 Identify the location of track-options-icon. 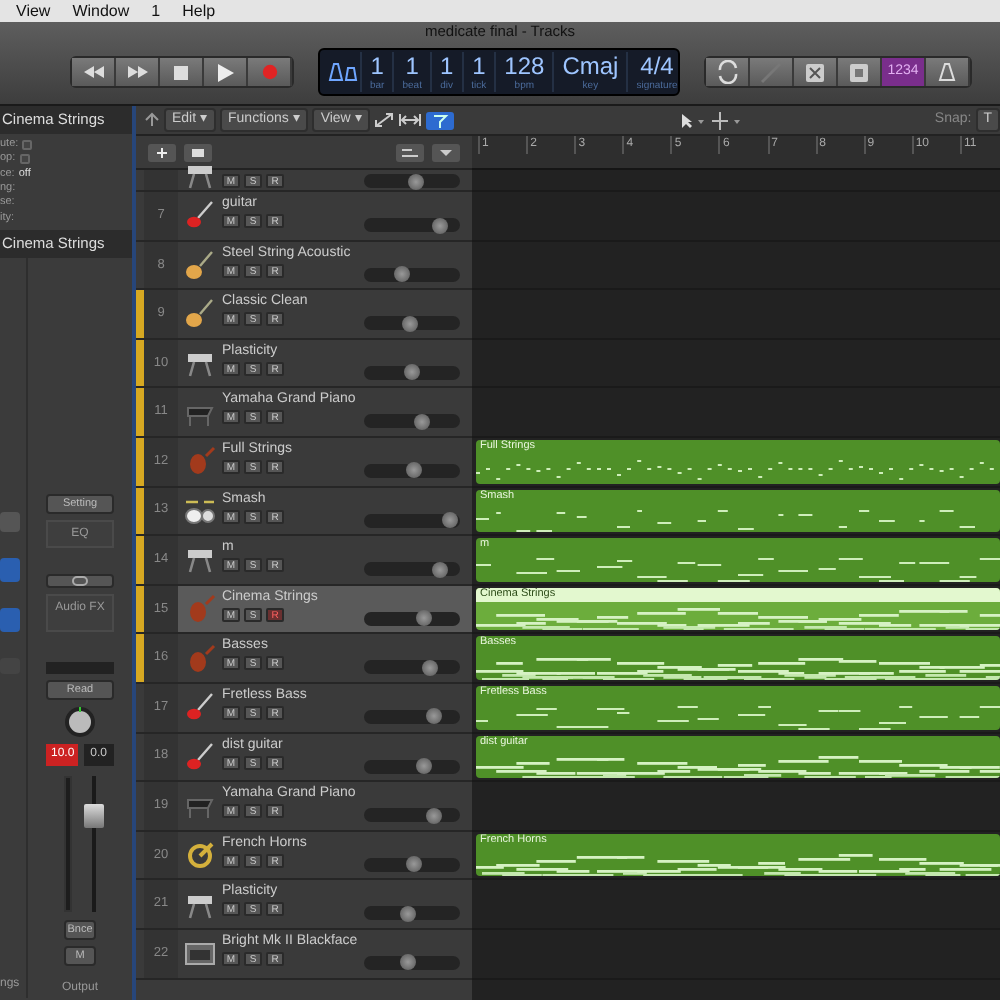
(410, 152).